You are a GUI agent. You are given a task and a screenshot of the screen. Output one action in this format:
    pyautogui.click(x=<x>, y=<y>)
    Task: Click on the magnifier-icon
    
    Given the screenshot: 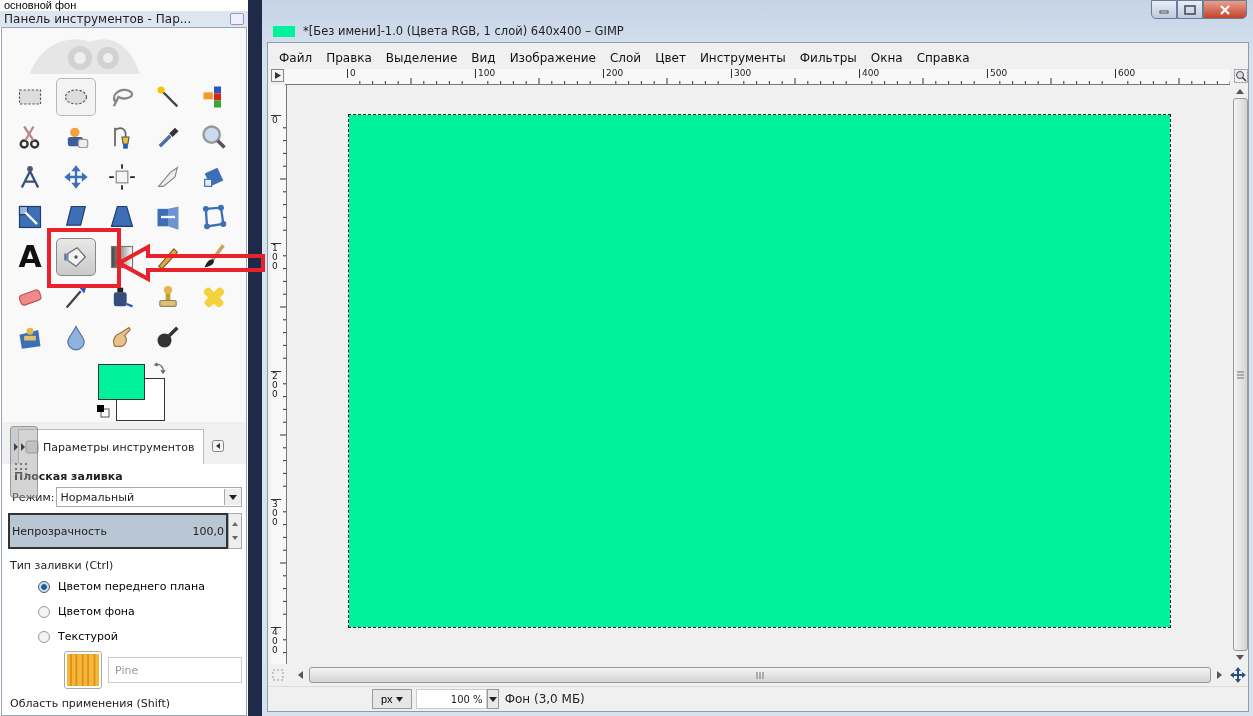 What is the action you would take?
    pyautogui.click(x=214, y=137)
    